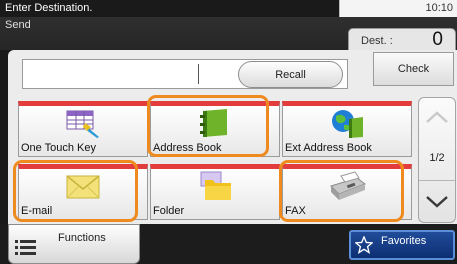 This screenshot has width=457, height=264. I want to click on list-icon, so click(25, 247).